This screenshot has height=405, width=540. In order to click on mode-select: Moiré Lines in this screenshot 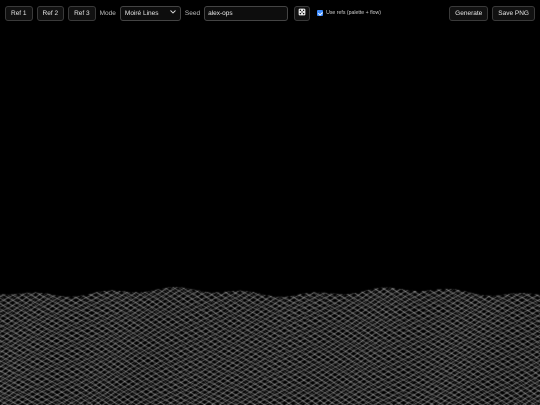, I will do `click(150, 13)`.